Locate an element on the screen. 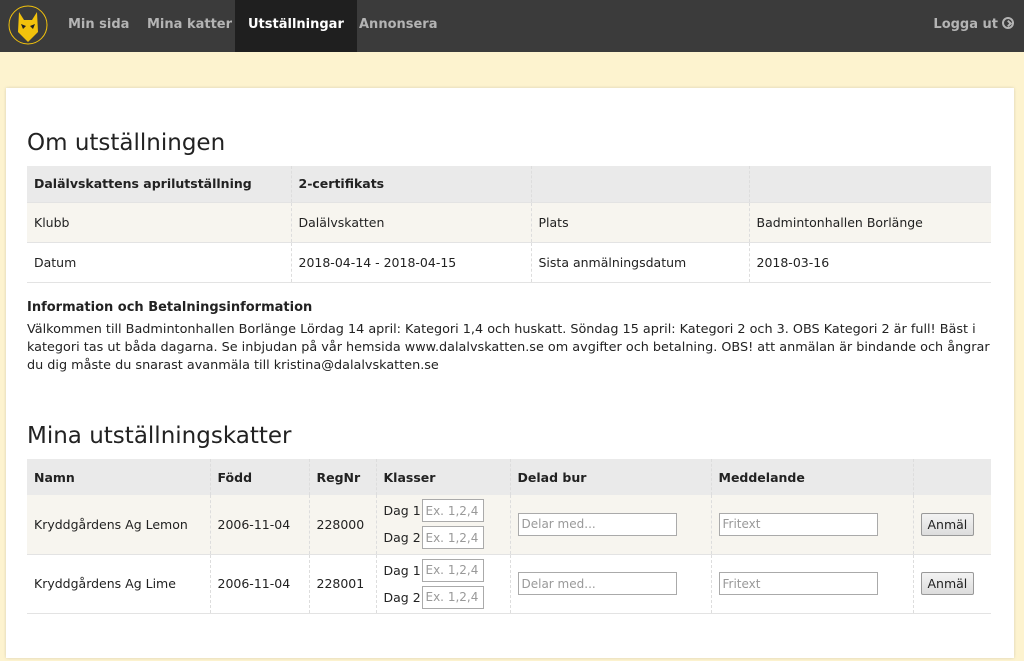 The width and height of the screenshot is (1024, 661). location-label: Plats is located at coordinates (639, 222).